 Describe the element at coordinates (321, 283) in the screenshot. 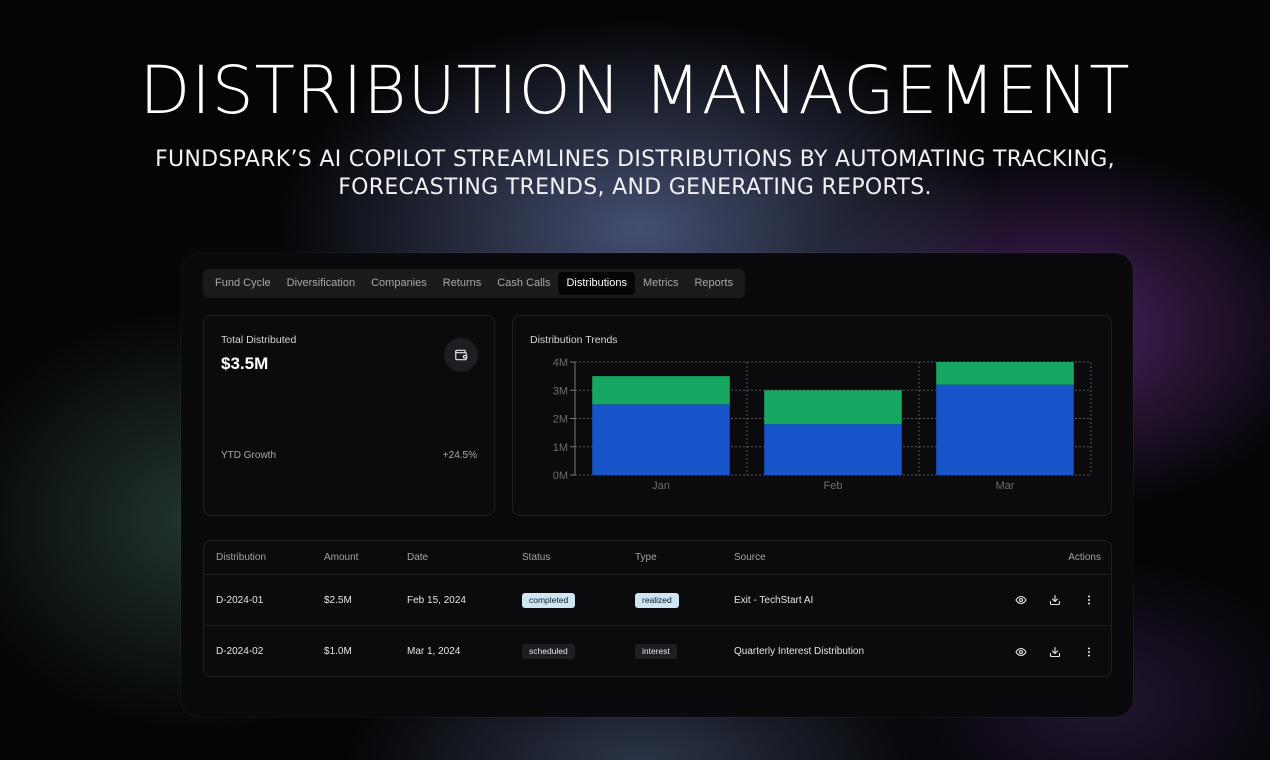

I see `tab-diversification: Diversification` at that location.